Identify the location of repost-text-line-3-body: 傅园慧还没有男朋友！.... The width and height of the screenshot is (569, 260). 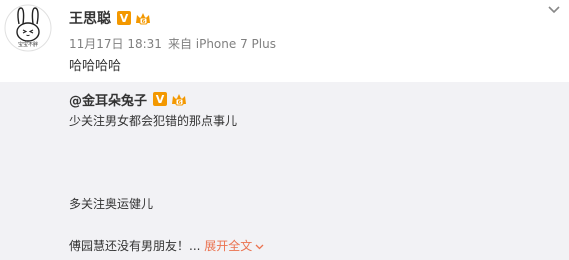
(135, 246).